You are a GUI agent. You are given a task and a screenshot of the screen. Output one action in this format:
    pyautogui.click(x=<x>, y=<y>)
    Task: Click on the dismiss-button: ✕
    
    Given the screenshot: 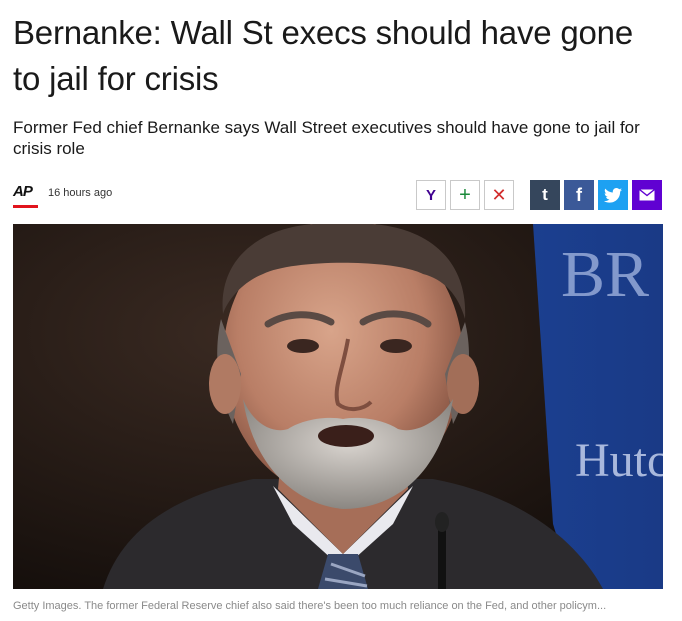 What is the action you would take?
    pyautogui.click(x=499, y=195)
    